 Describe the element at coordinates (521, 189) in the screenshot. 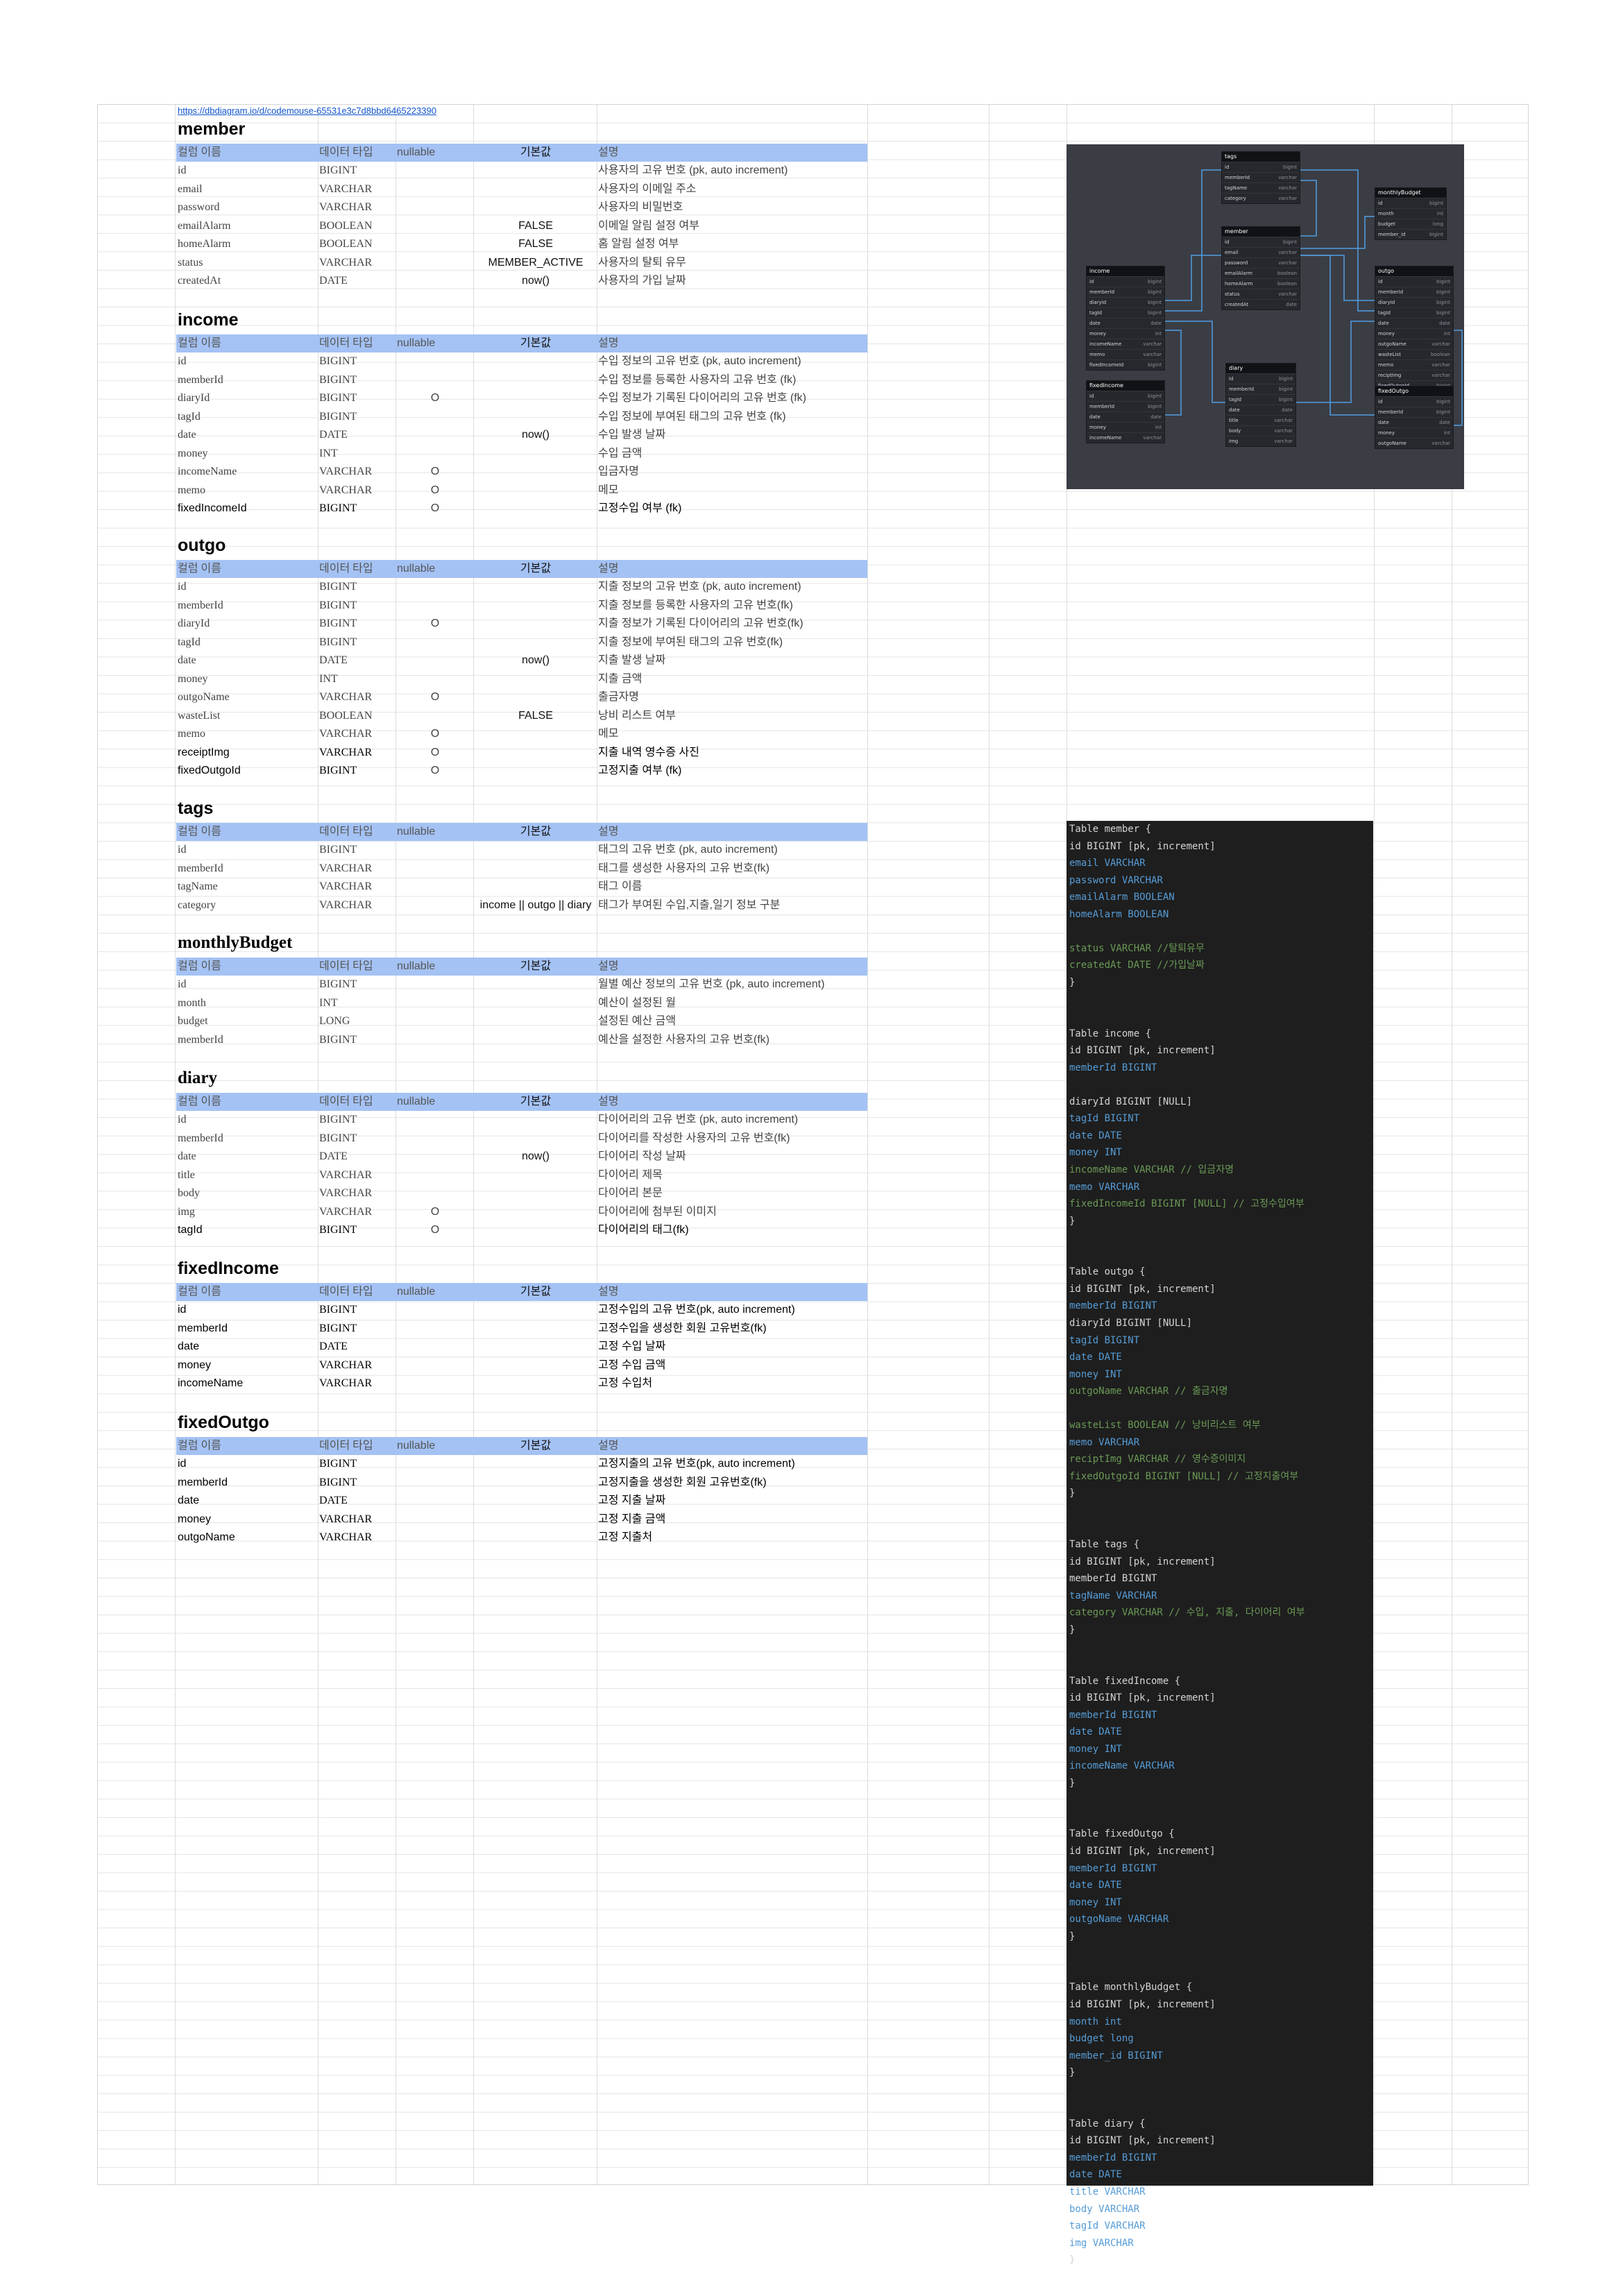

I see `table-row: email VARCHAR 사용자의 이메일 주소` at that location.